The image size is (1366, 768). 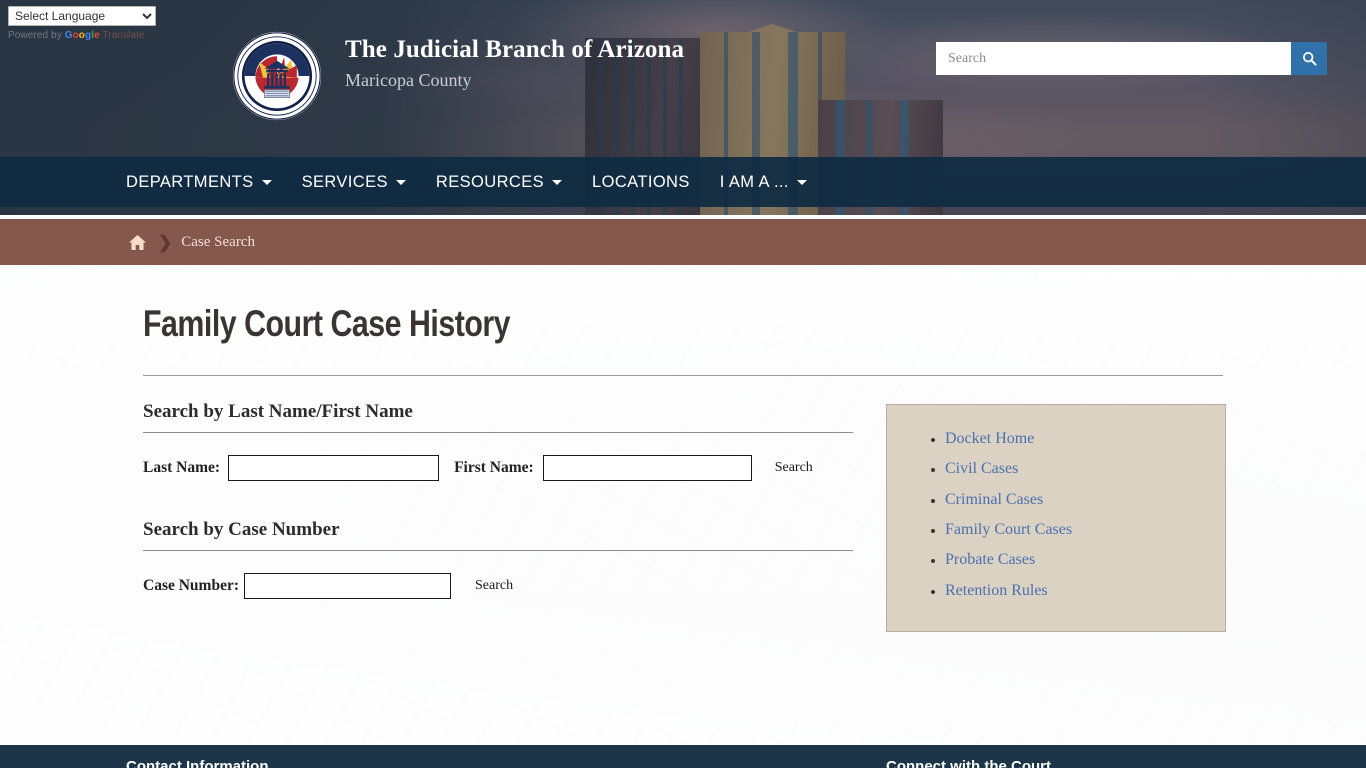 I want to click on seal-svg, so click(x=277, y=76).